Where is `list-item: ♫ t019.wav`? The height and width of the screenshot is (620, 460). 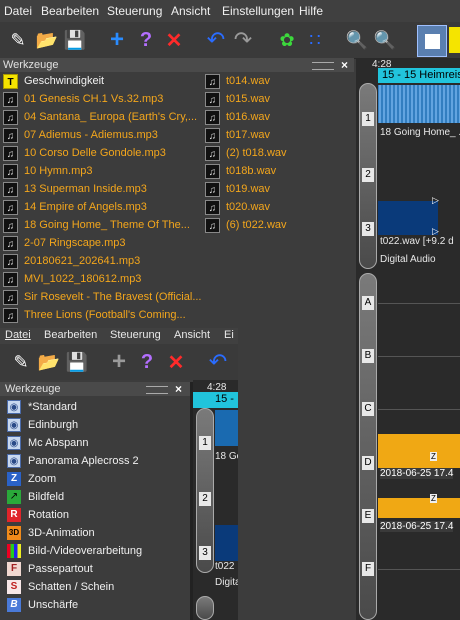
list-item: ♫ t019.wav is located at coordinates (237, 189).